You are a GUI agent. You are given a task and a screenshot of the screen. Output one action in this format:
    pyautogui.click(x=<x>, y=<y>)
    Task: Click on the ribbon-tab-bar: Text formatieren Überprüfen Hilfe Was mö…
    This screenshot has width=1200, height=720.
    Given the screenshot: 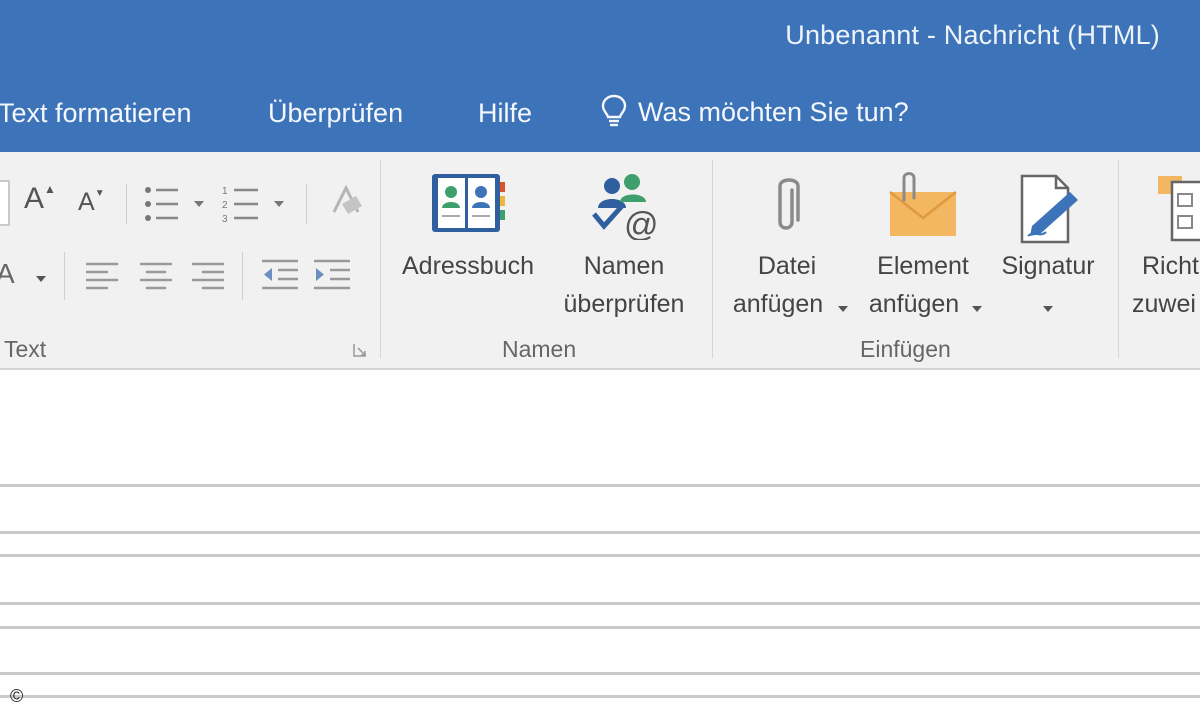 What is the action you would take?
    pyautogui.click(x=600, y=116)
    